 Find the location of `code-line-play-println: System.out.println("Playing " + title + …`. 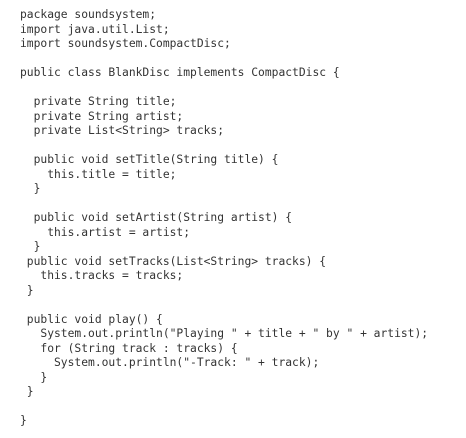

code-line-play-println: System.out.println("Playing " + title + … is located at coordinates (224, 333).